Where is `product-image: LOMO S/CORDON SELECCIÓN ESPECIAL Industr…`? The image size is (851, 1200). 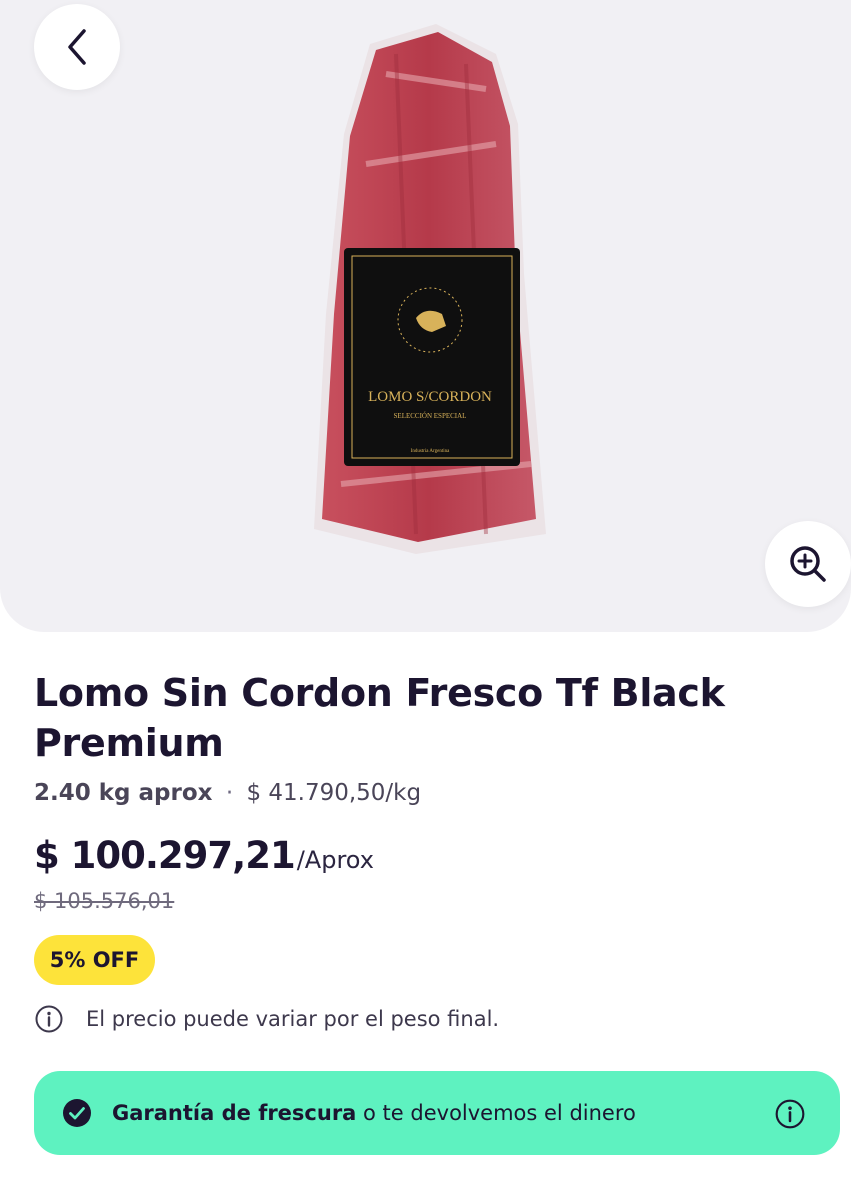 product-image: LOMO S/CORDON SELECCIÓN ESPECIAL Industr… is located at coordinates (430, 289).